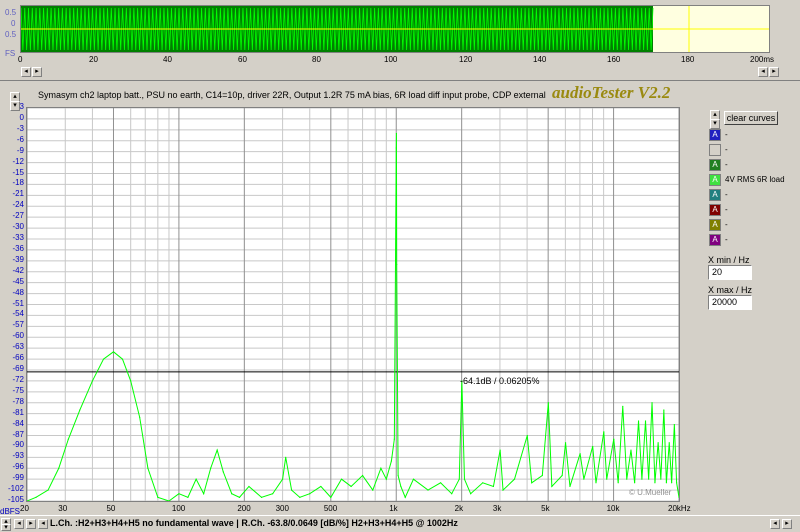 The image size is (800, 532). What do you see at coordinates (730, 272) in the screenshot?
I see `xmin-input: 20` at bounding box center [730, 272].